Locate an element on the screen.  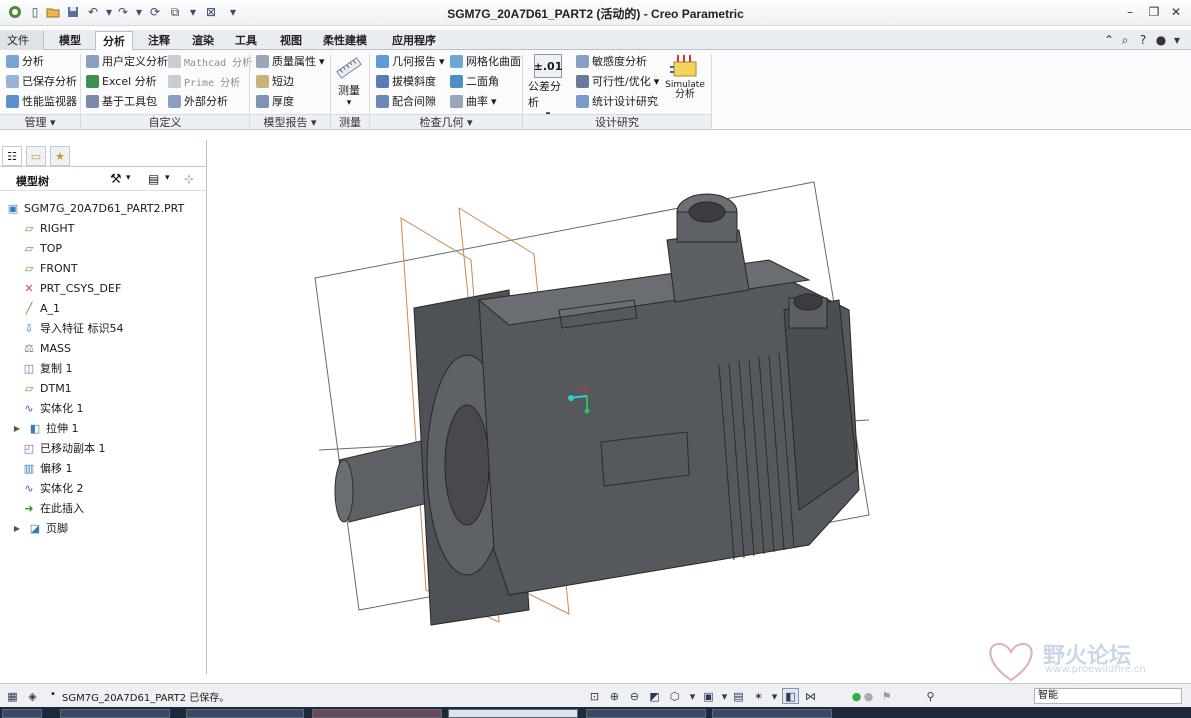
datum-display-dropdown-icon: ▾ is located at coordinates (774, 696).